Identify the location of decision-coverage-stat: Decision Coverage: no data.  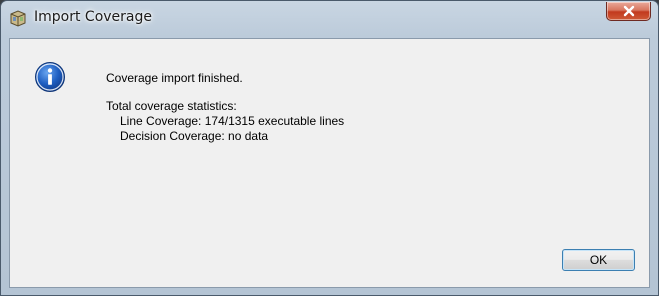
(194, 136).